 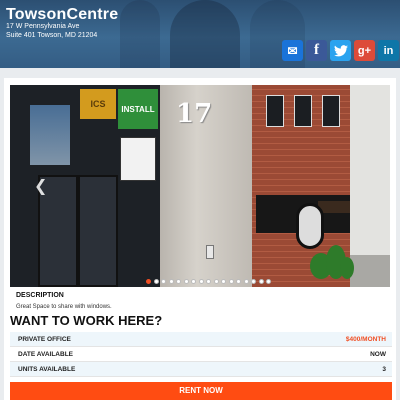 I want to click on units-available-value: 3, so click(x=384, y=369).